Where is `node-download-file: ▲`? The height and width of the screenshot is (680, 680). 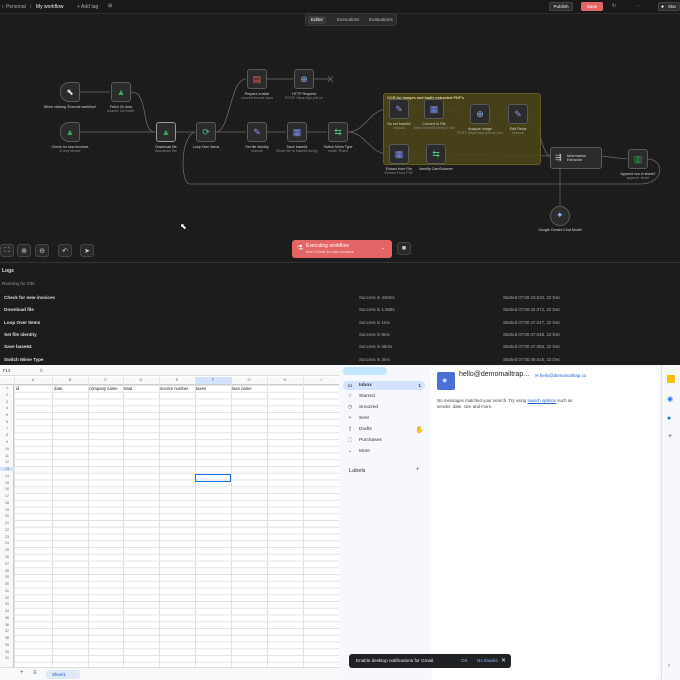
node-download-file: ▲ is located at coordinates (166, 132).